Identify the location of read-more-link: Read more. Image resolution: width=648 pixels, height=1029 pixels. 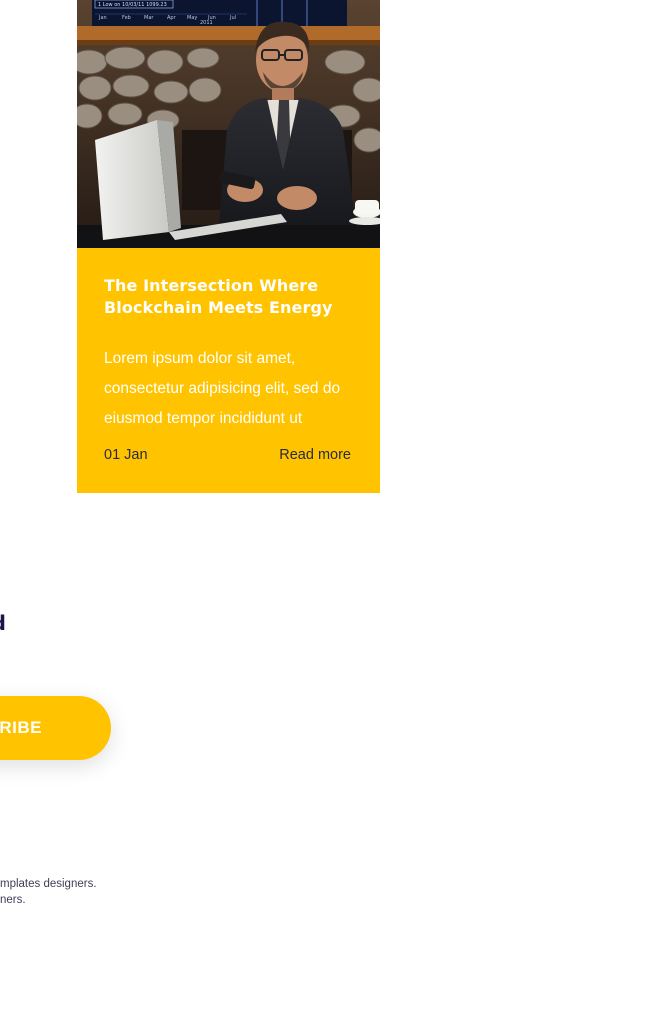
(315, 455).